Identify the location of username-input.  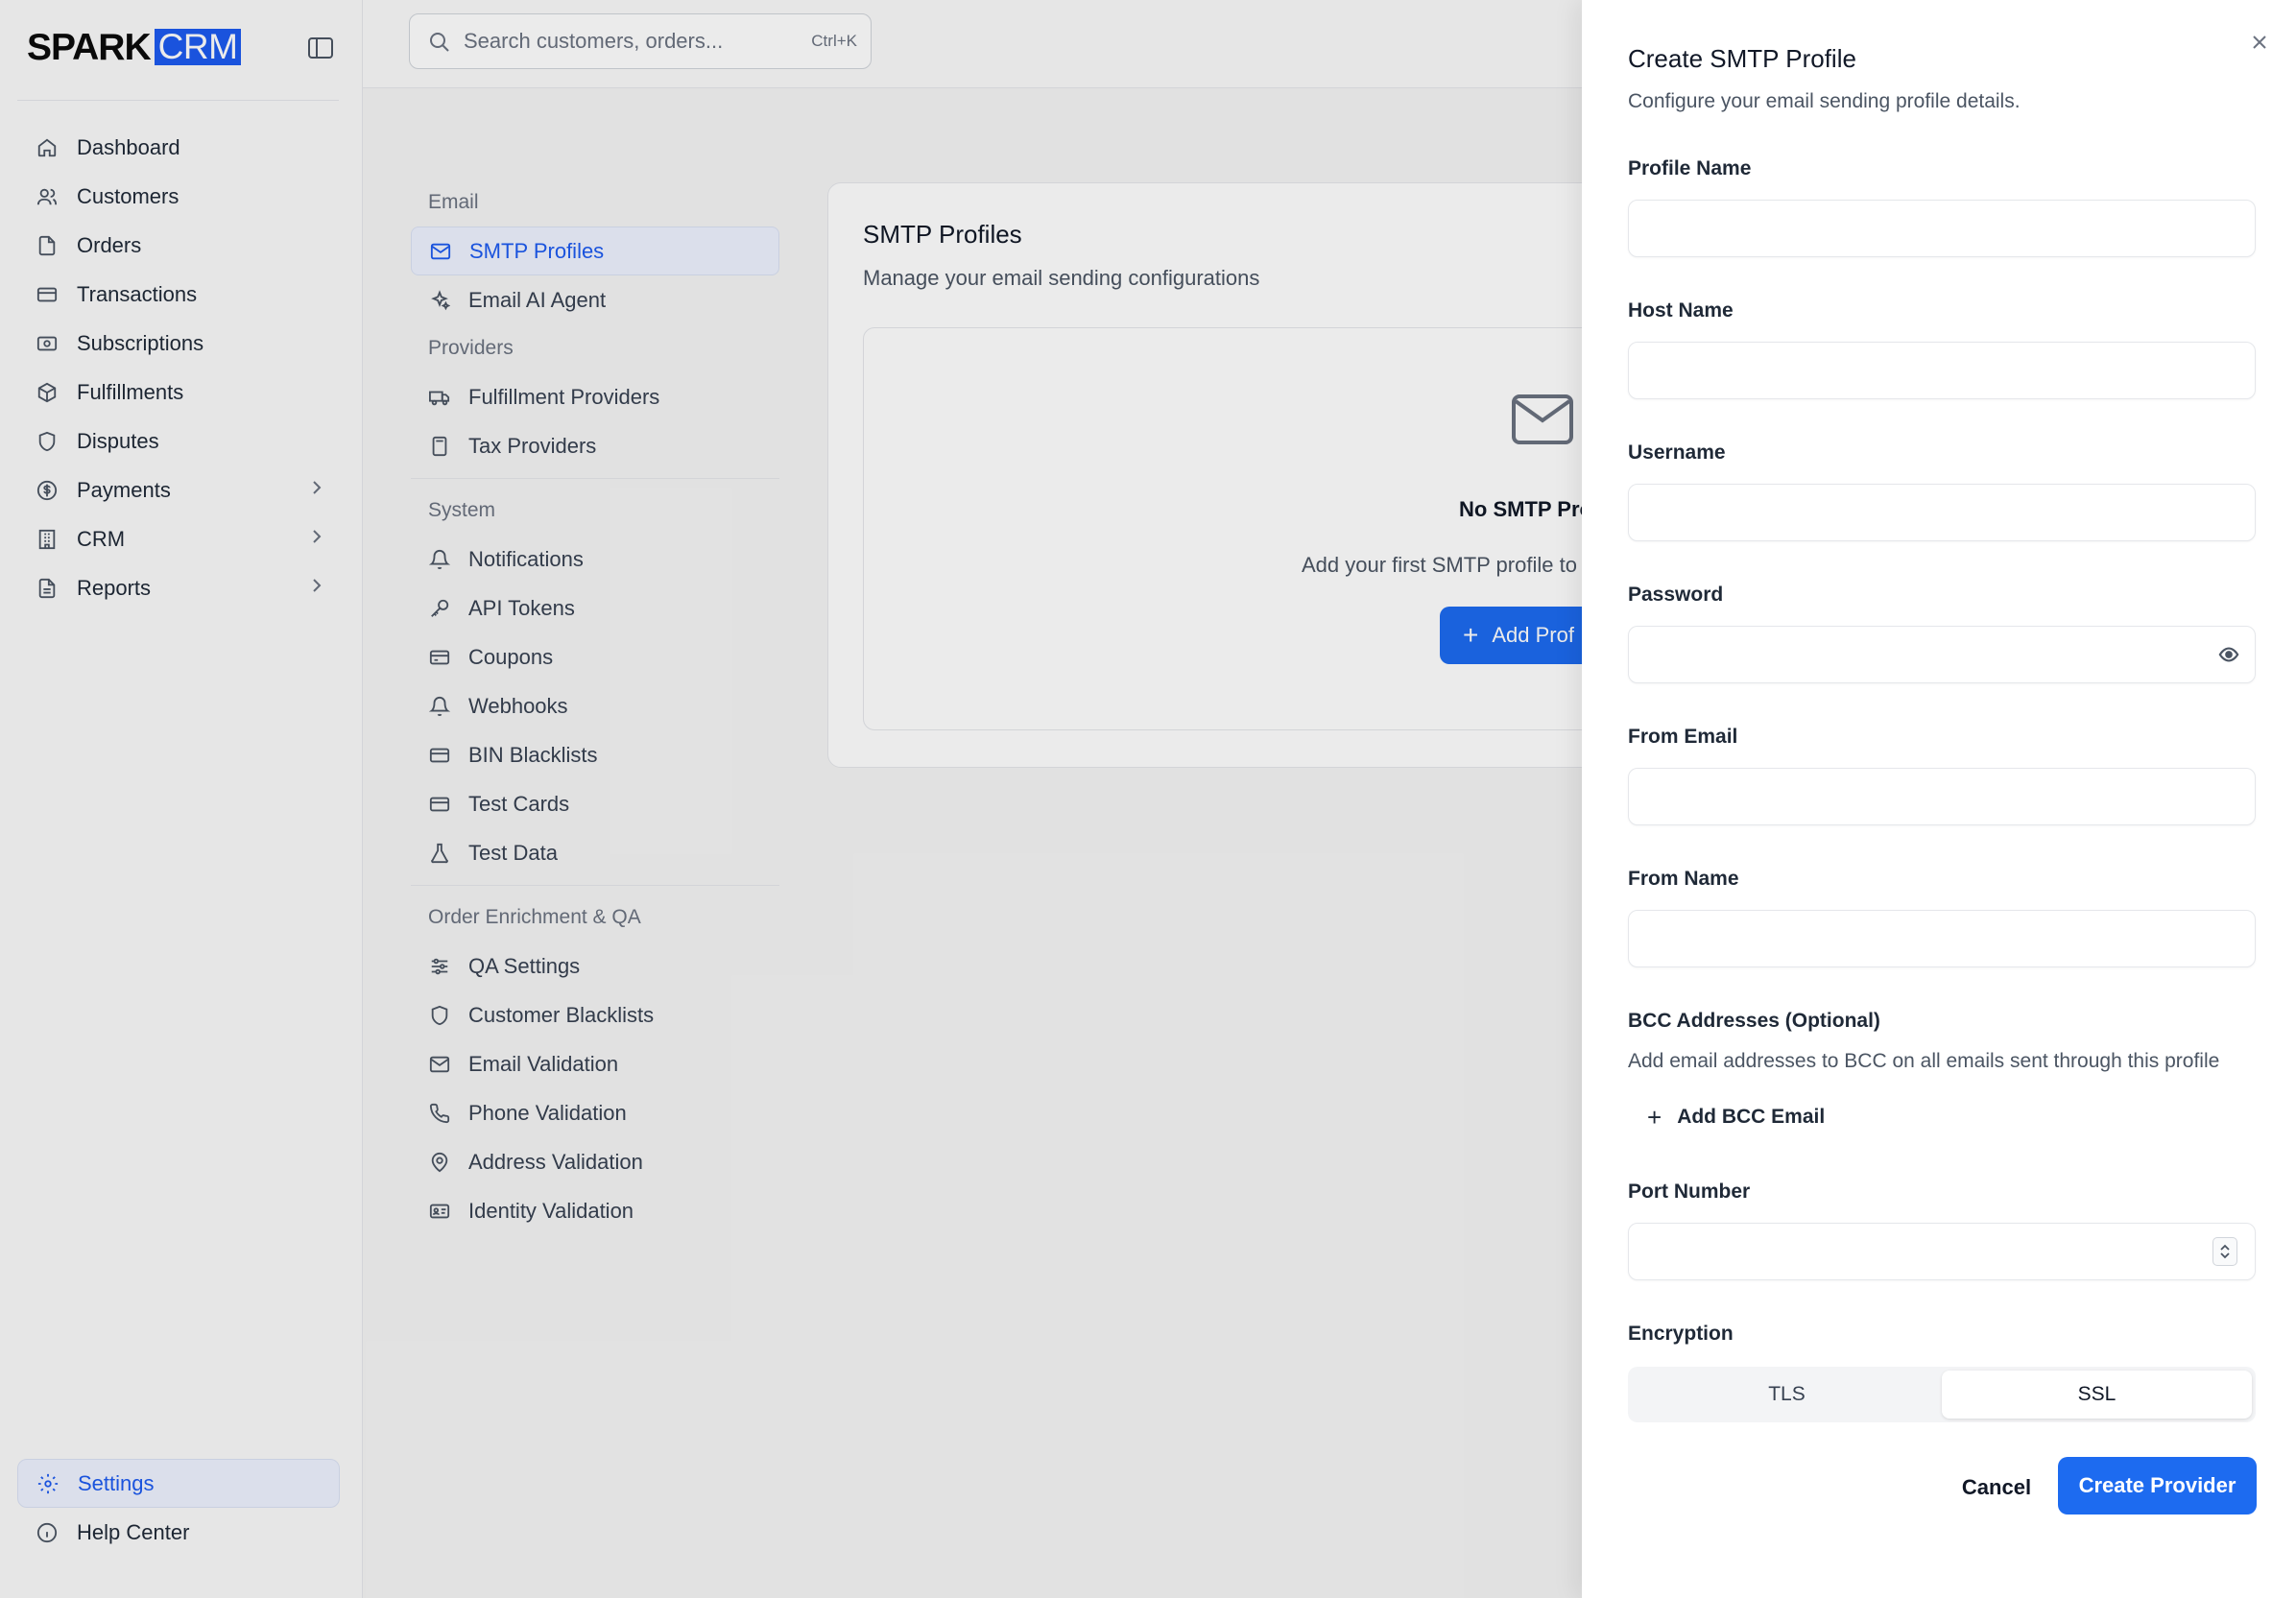
(1942, 512).